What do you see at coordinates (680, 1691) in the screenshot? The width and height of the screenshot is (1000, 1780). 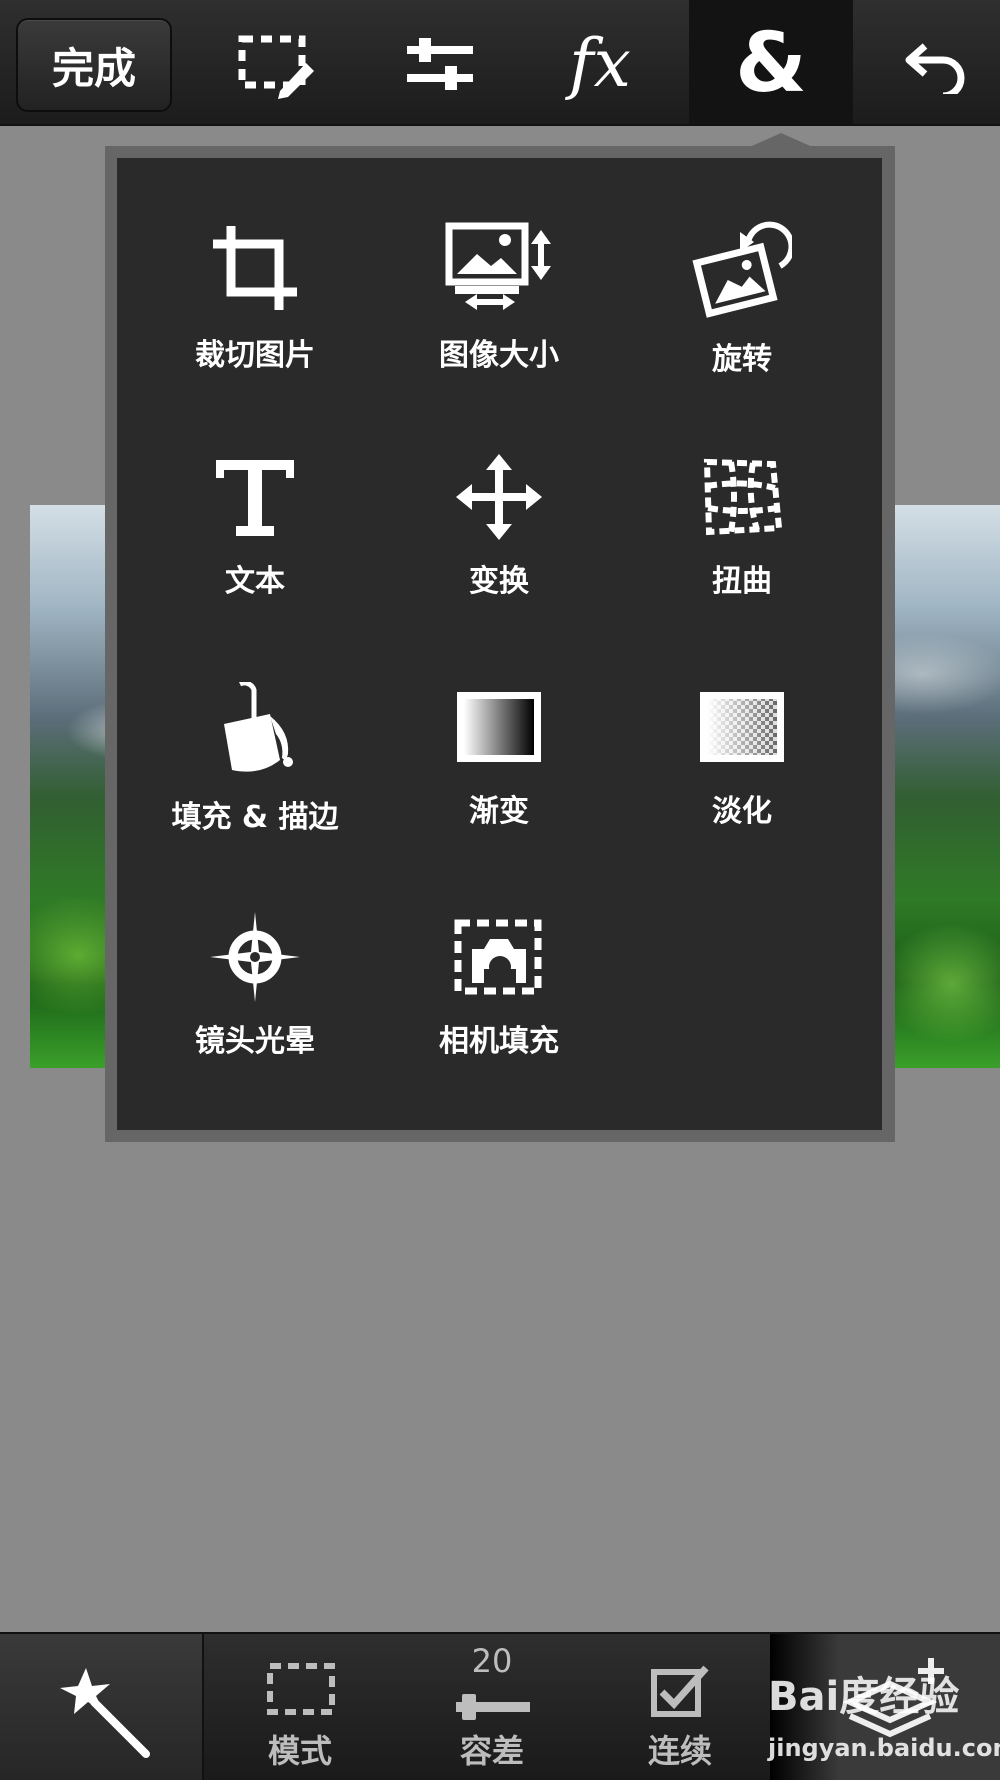 I see `contiguous-check-icon` at bounding box center [680, 1691].